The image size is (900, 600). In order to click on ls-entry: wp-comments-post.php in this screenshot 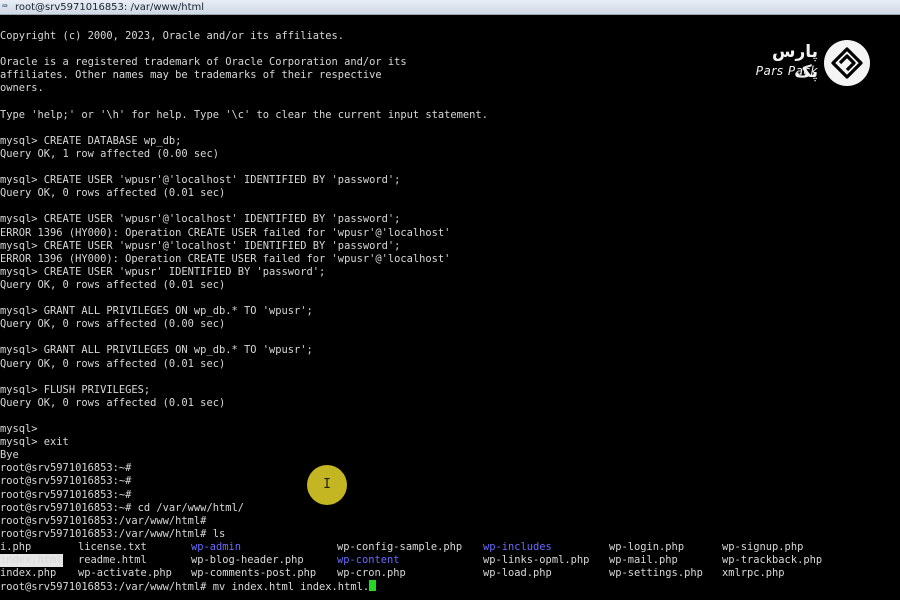, I will do `click(254, 573)`.